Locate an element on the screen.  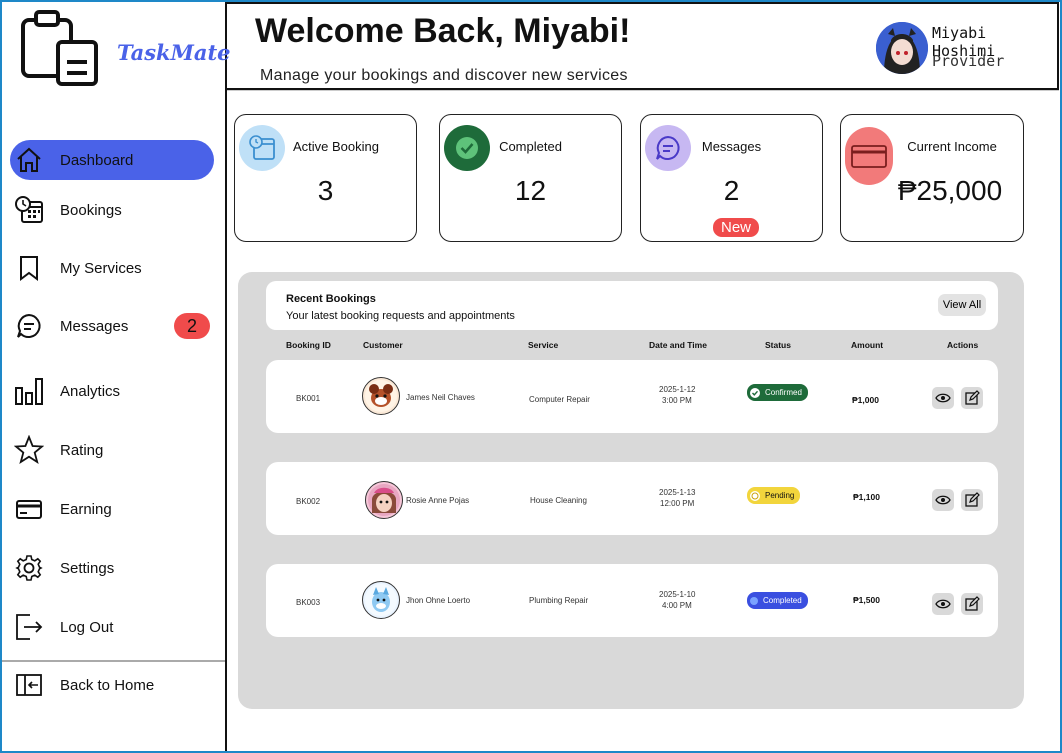
stat-card-messages: Messages 2 New is located at coordinates (731, 178).